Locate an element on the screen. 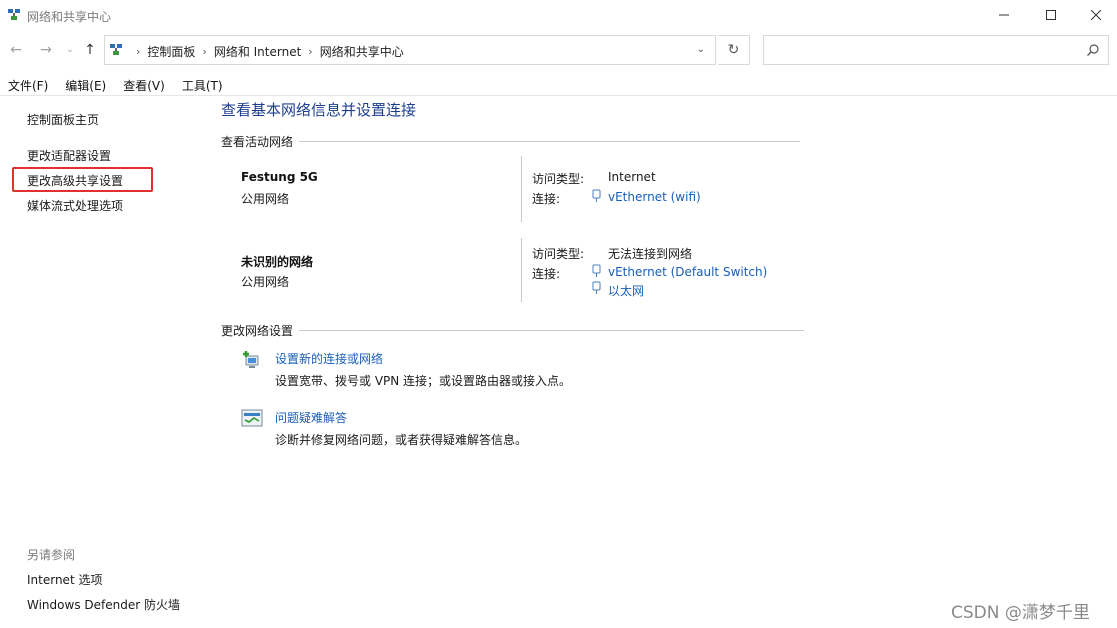  internet-options-link: Internet 选项 is located at coordinates (64, 579).